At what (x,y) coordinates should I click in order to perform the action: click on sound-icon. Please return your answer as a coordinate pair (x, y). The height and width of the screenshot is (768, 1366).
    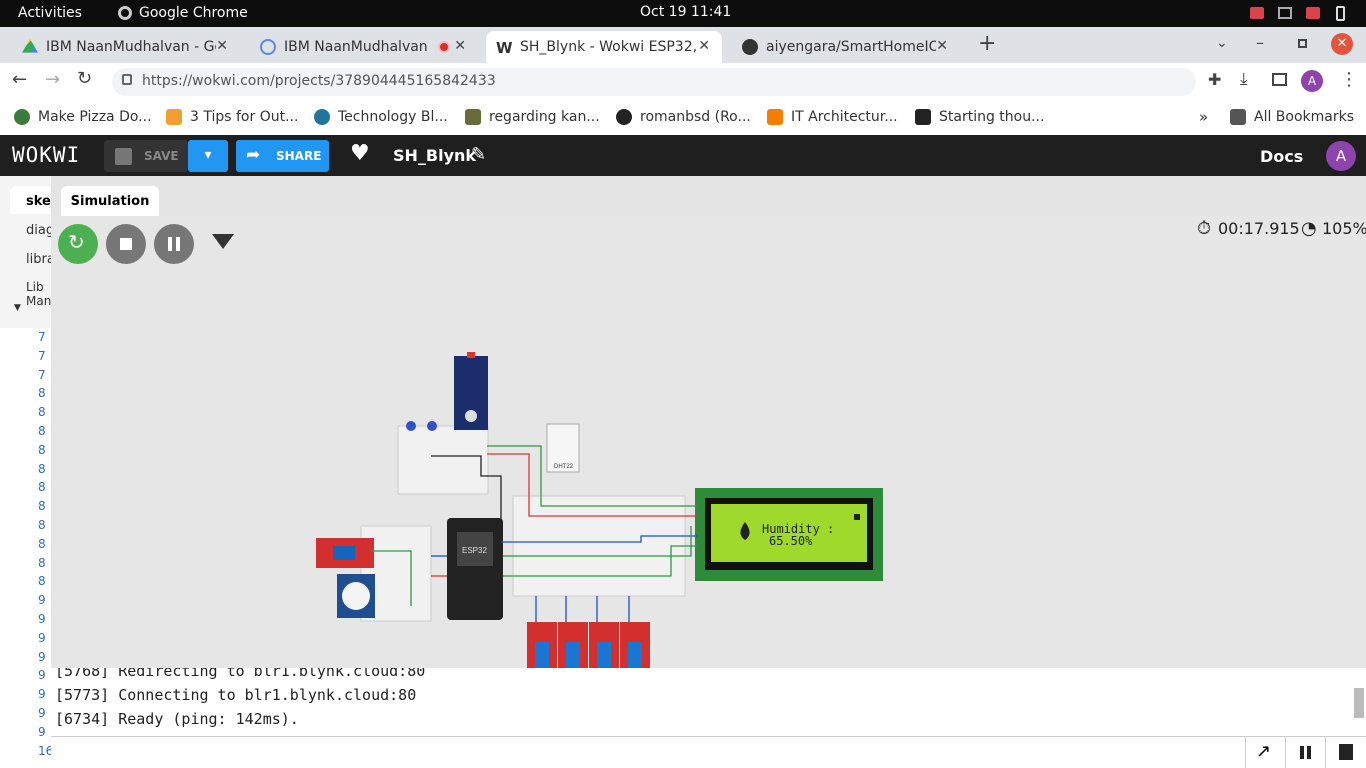
    Looking at the image, I should click on (1313, 13).